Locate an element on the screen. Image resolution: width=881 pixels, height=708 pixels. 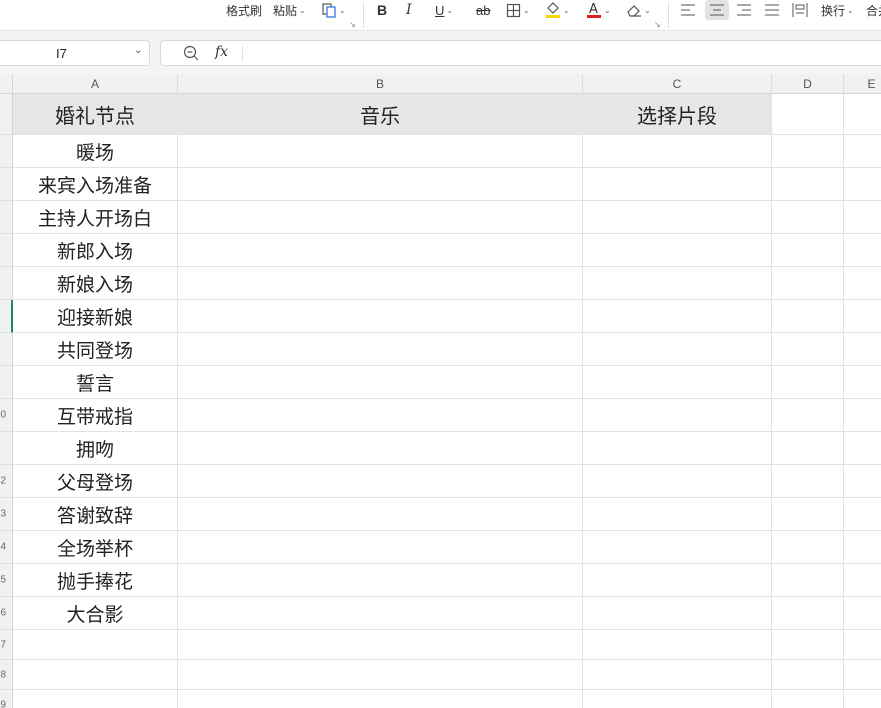
column-header: E is located at coordinates (862, 84).